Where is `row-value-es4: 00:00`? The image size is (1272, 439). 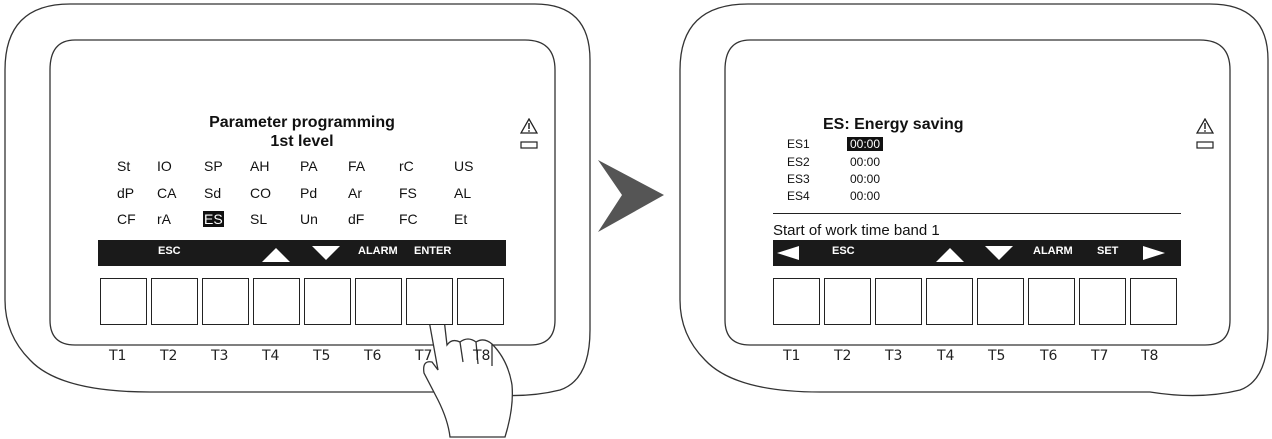
row-value-es4: 00:00 is located at coordinates (865, 196).